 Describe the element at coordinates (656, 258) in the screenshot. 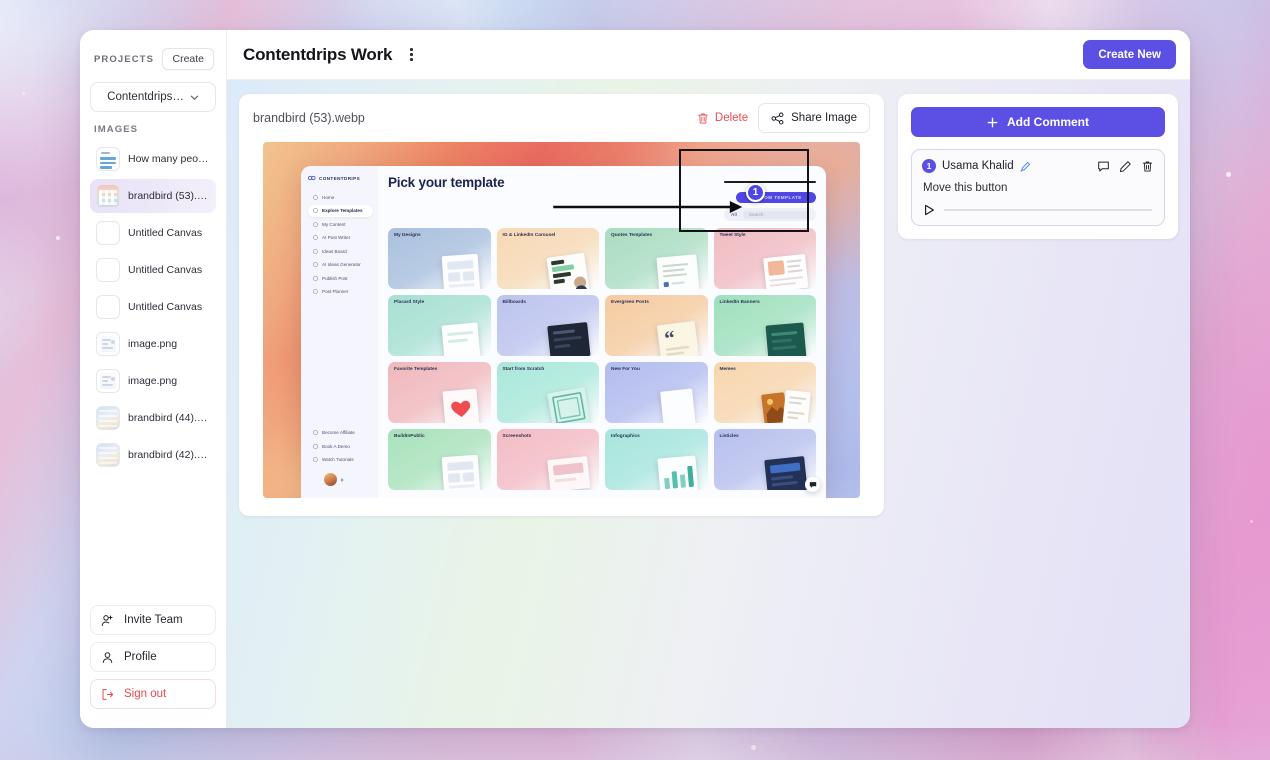

I see `template-card: Quotes Templates` at that location.